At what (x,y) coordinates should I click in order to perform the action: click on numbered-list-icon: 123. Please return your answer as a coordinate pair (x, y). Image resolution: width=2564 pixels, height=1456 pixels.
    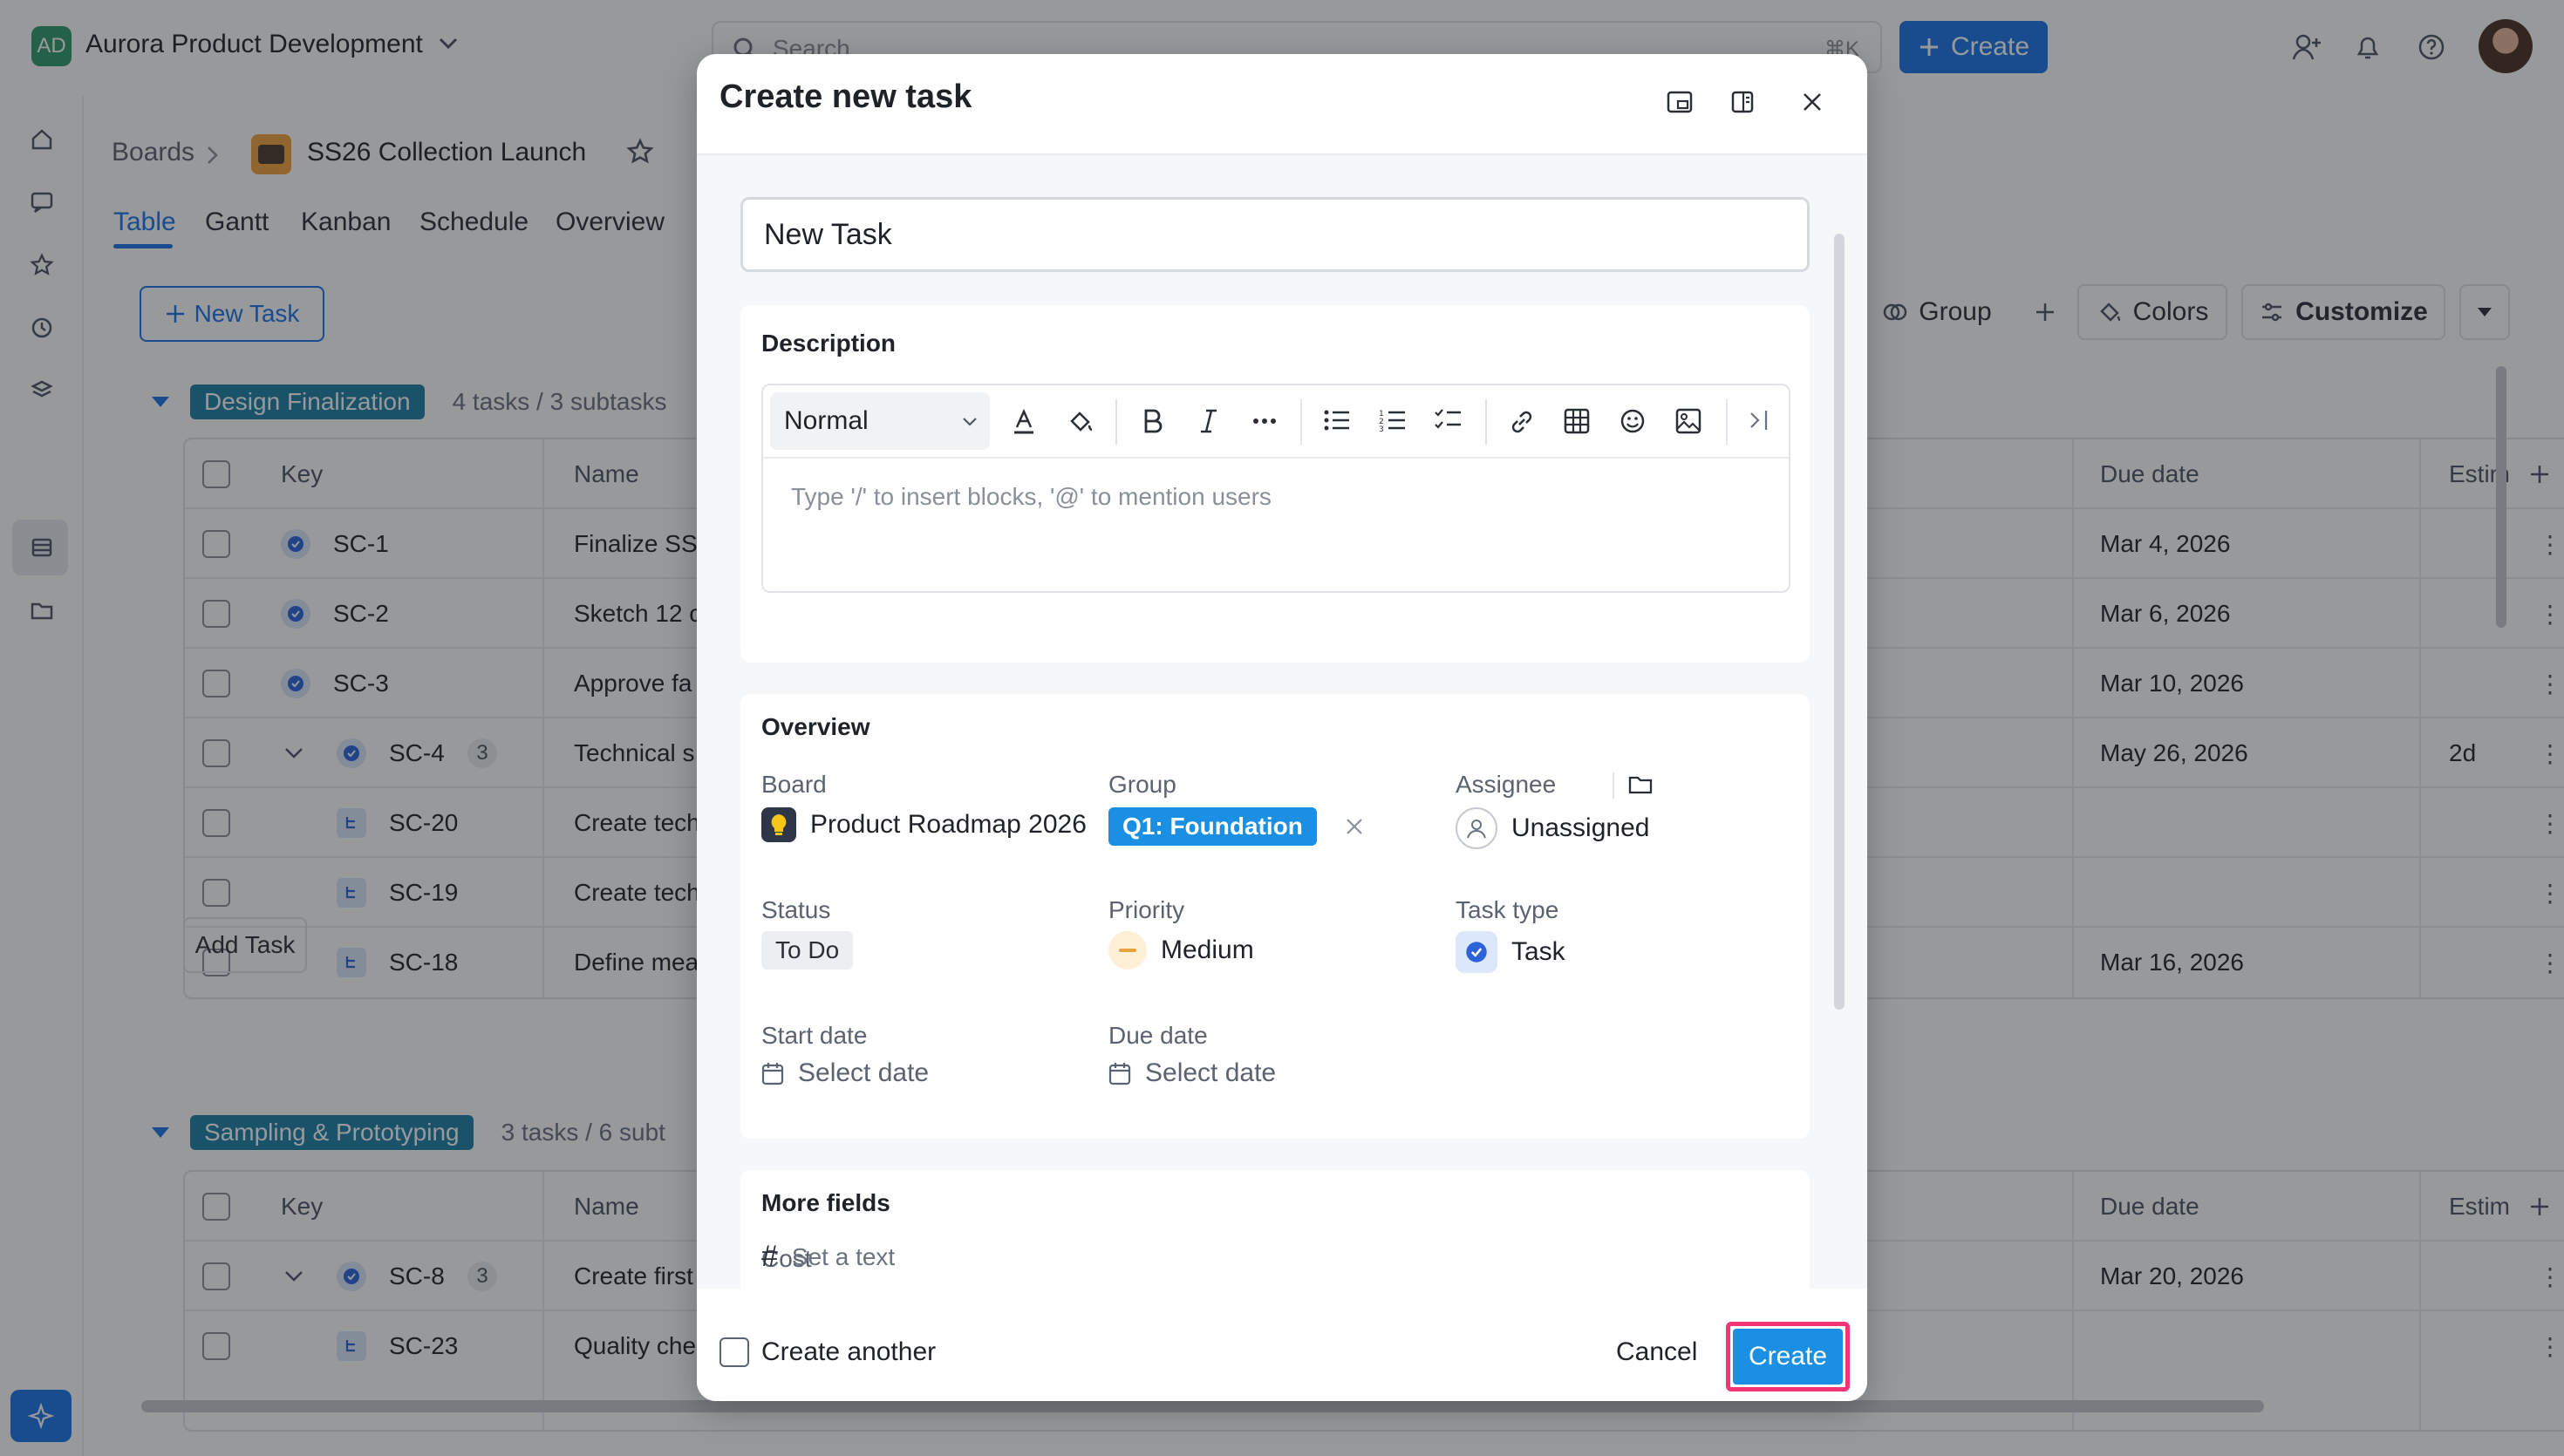
    Looking at the image, I should click on (1393, 420).